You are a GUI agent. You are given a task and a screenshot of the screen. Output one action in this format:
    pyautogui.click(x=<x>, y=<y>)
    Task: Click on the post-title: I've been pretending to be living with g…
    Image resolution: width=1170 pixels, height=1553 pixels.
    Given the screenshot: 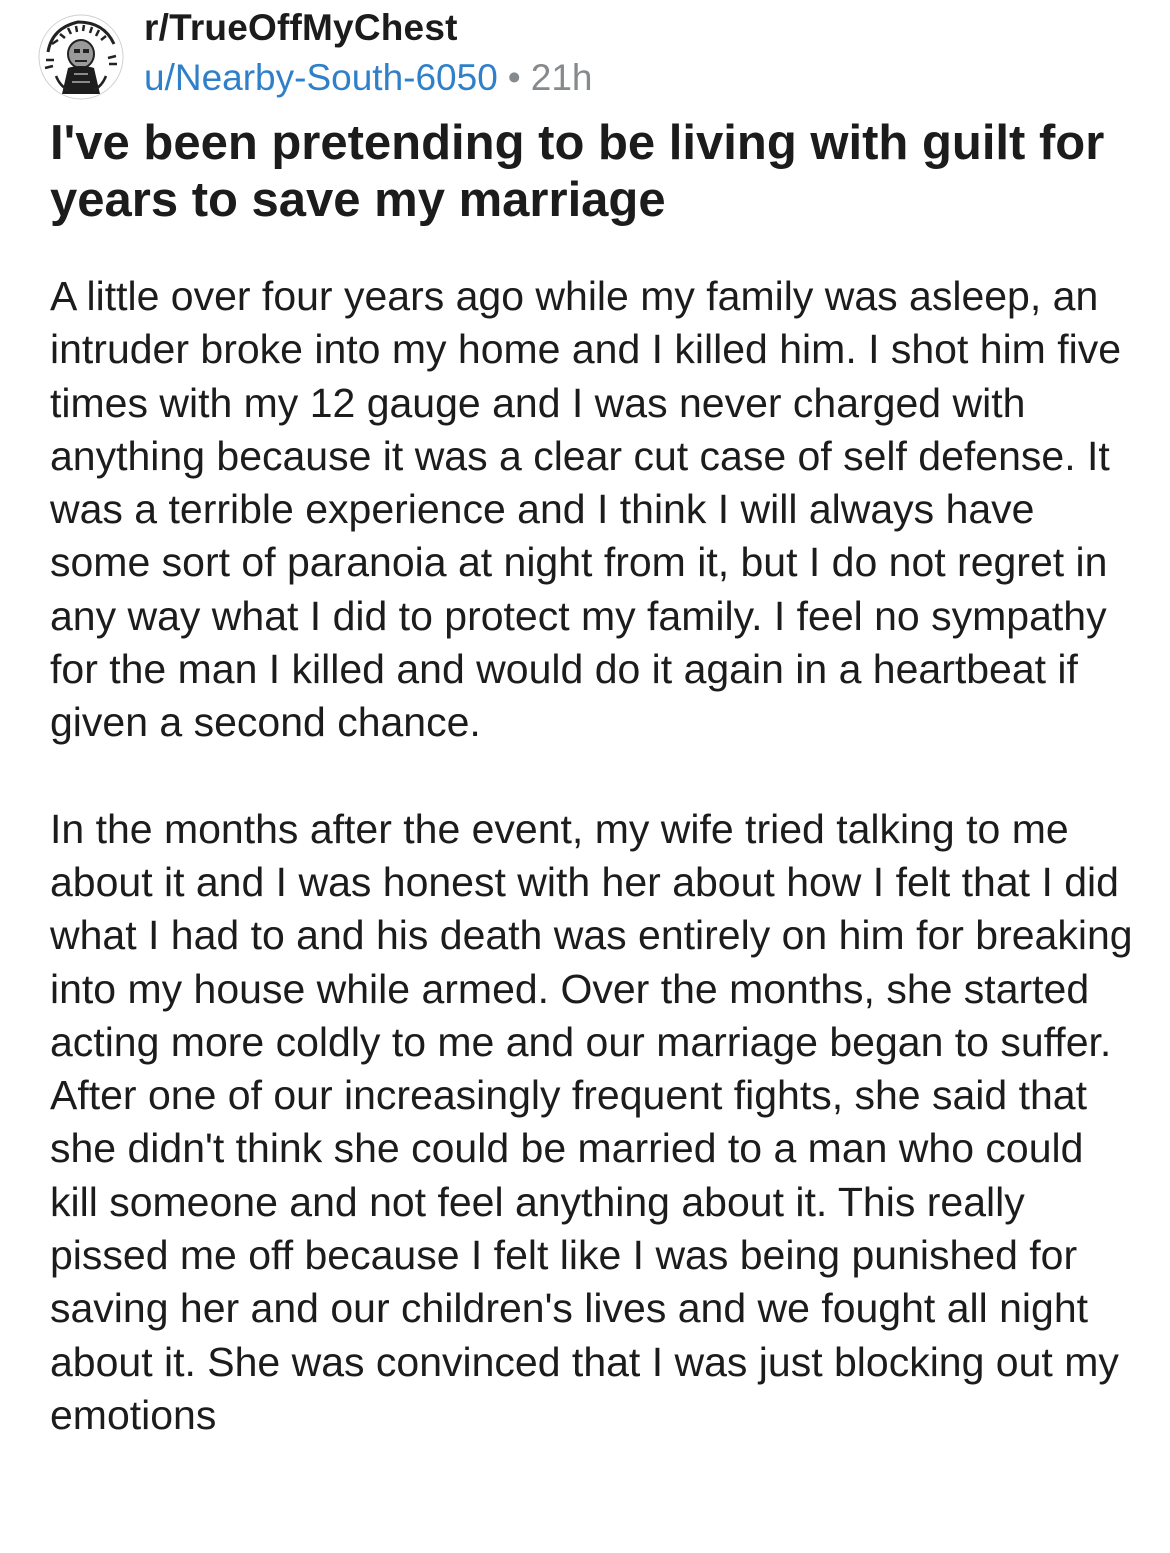 What is the action you would take?
    pyautogui.click(x=595, y=172)
    